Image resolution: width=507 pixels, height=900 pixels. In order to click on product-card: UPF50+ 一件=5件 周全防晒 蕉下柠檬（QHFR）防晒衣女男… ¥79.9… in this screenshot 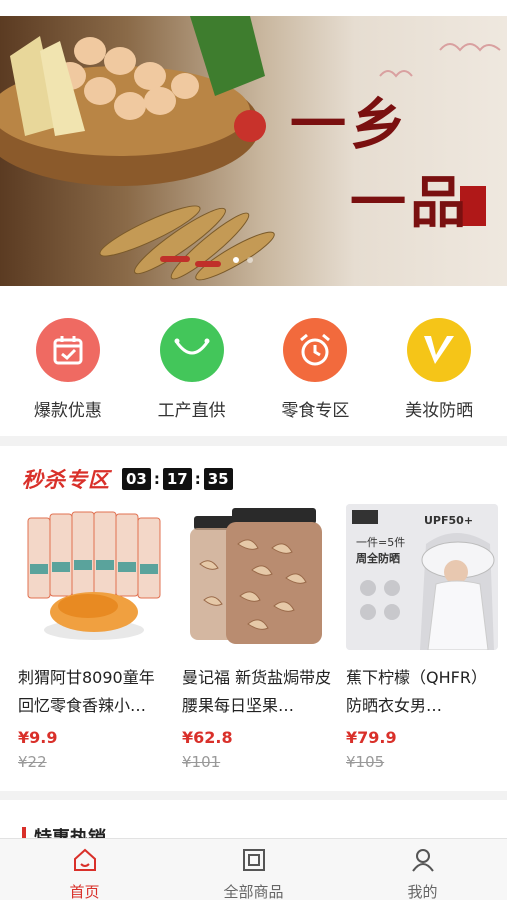, I will do `click(422, 637)`.